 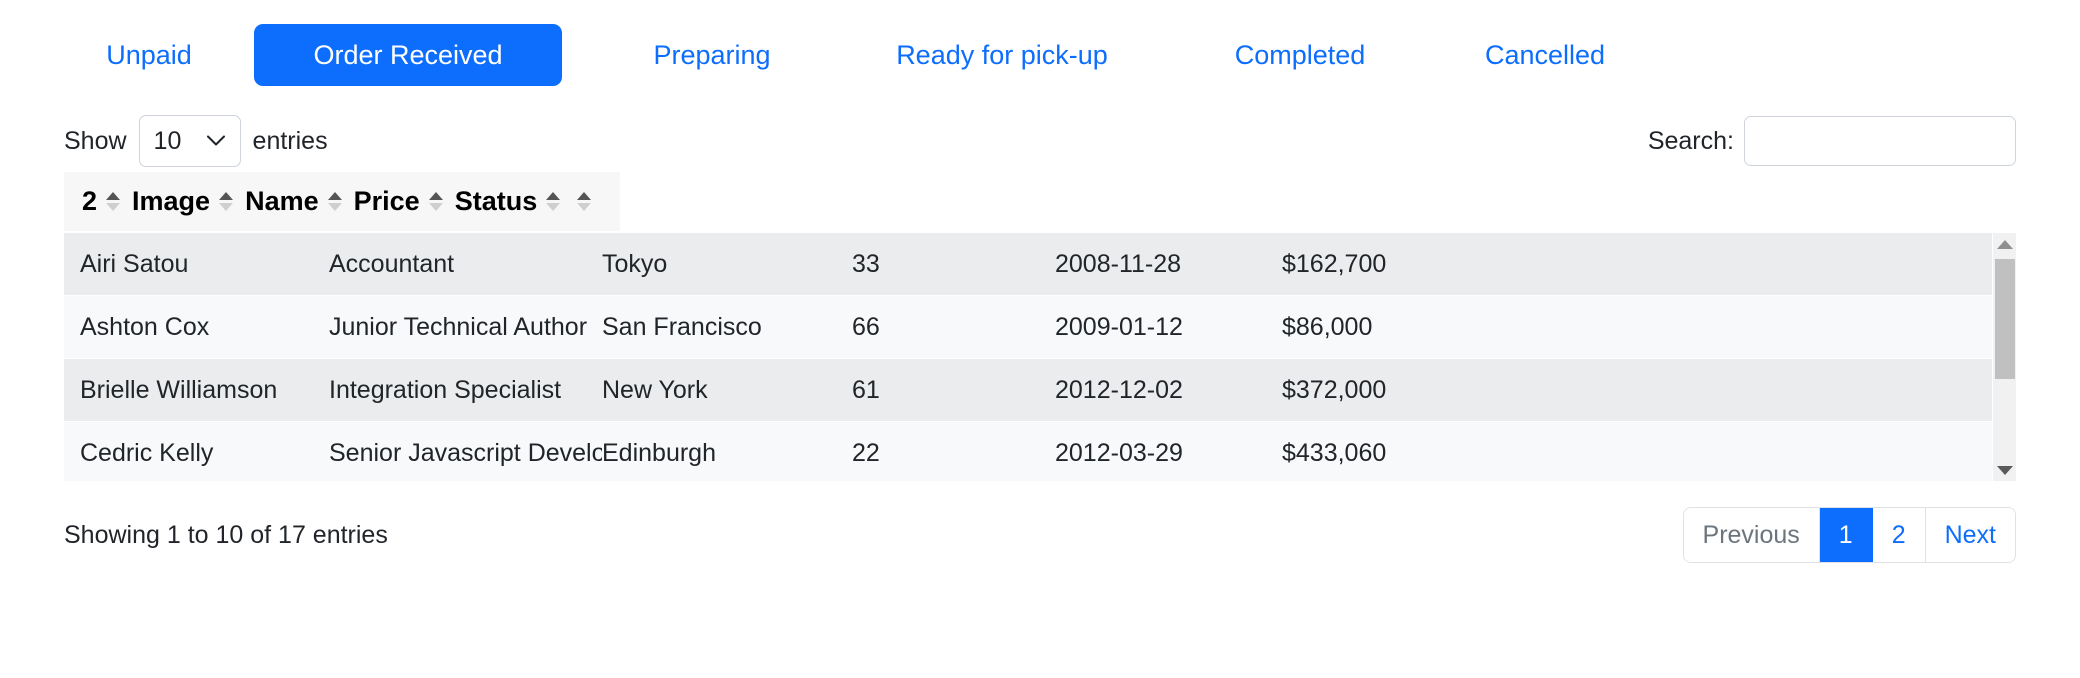 I want to click on scrollbar-thumb, so click(x=2005, y=319).